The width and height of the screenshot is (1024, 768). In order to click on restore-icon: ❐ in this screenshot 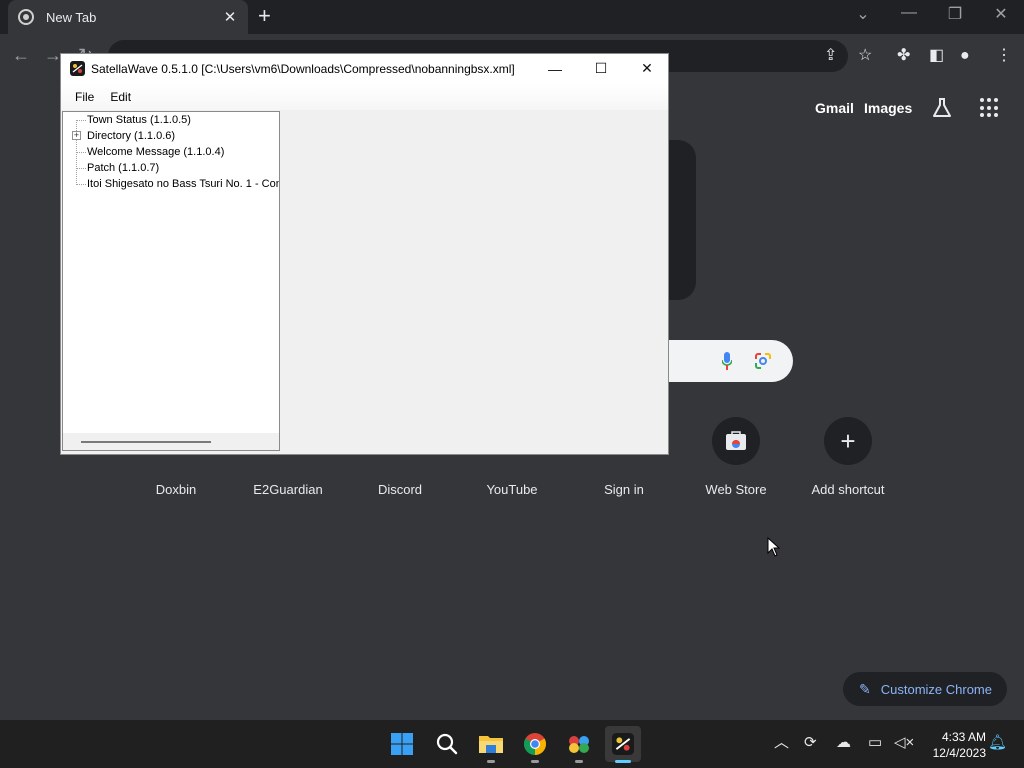, I will do `click(955, 14)`.